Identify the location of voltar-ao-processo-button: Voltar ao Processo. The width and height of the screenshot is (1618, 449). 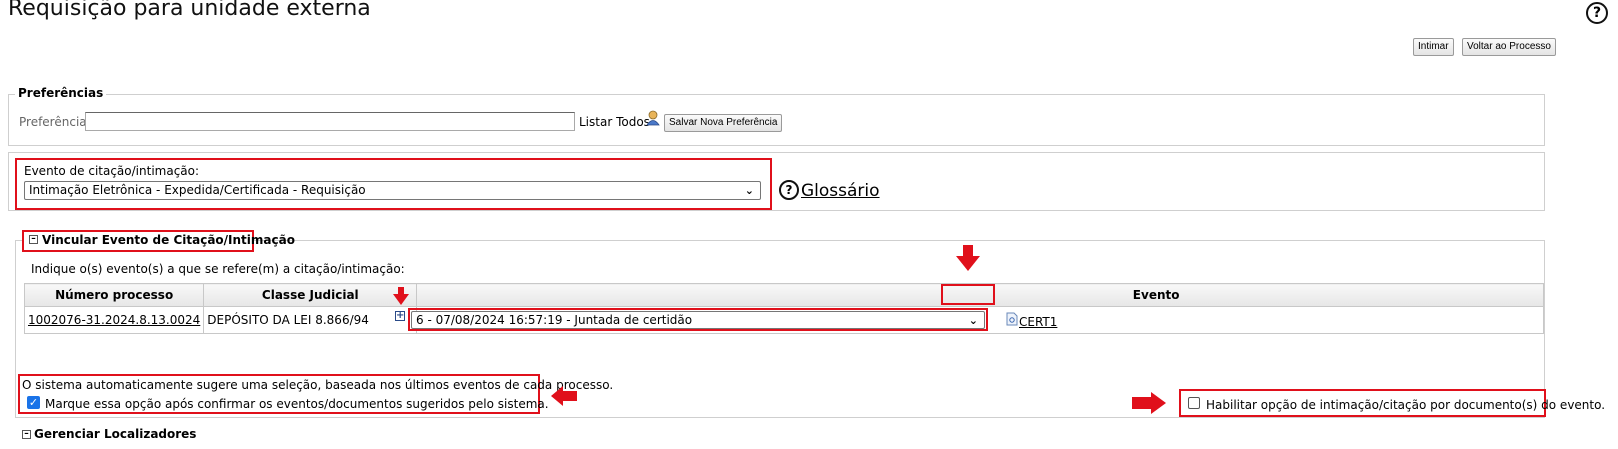
(1509, 47).